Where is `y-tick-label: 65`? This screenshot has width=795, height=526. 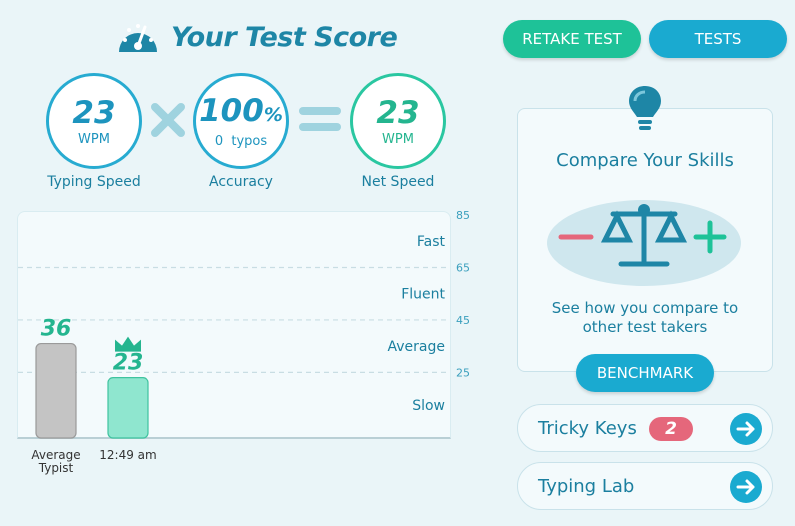 y-tick-label: 65 is located at coordinates (463, 267).